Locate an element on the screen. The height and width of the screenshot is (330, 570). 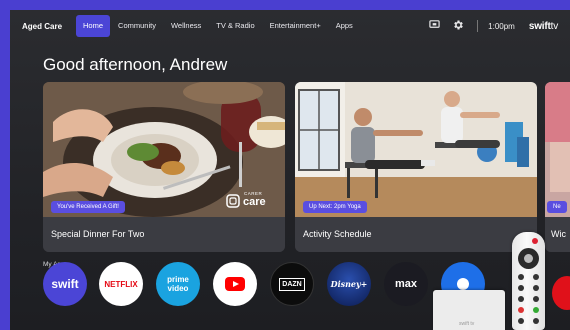
nav-item-community: Community is located at coordinates (137, 26).